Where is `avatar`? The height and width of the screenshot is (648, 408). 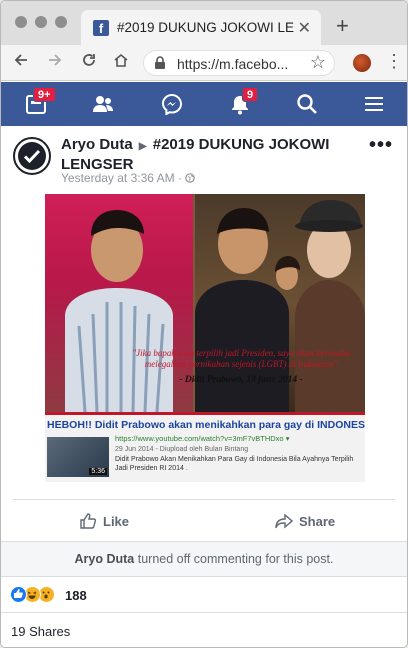 avatar is located at coordinates (32, 156).